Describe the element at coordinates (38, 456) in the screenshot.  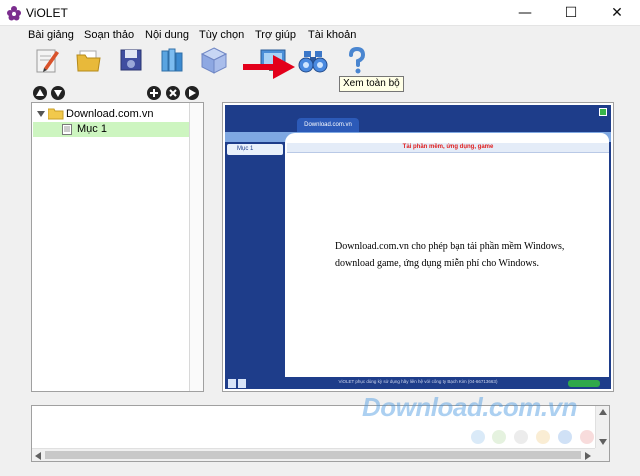
I see `scroll-left-icon` at that location.